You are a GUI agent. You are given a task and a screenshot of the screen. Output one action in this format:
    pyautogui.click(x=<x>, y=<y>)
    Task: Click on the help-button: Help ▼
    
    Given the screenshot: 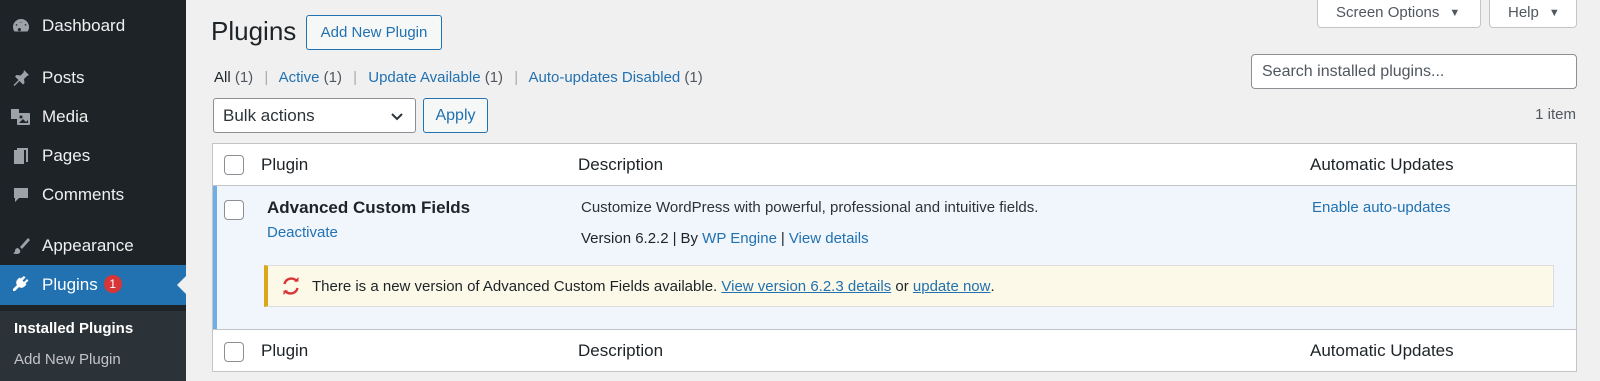 What is the action you would take?
    pyautogui.click(x=1533, y=14)
    